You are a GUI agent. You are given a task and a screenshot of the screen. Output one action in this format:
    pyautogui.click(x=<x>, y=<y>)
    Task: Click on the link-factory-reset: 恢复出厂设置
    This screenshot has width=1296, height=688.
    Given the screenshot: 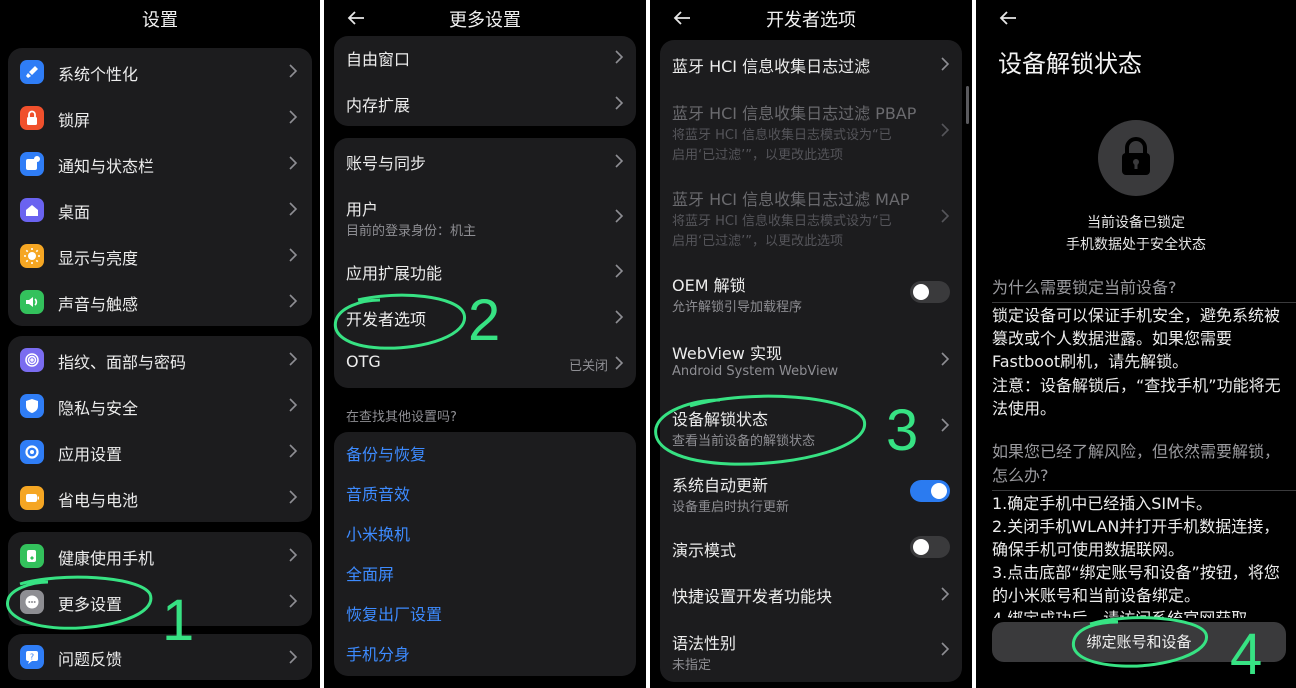 What is the action you would take?
    pyautogui.click(x=394, y=613)
    